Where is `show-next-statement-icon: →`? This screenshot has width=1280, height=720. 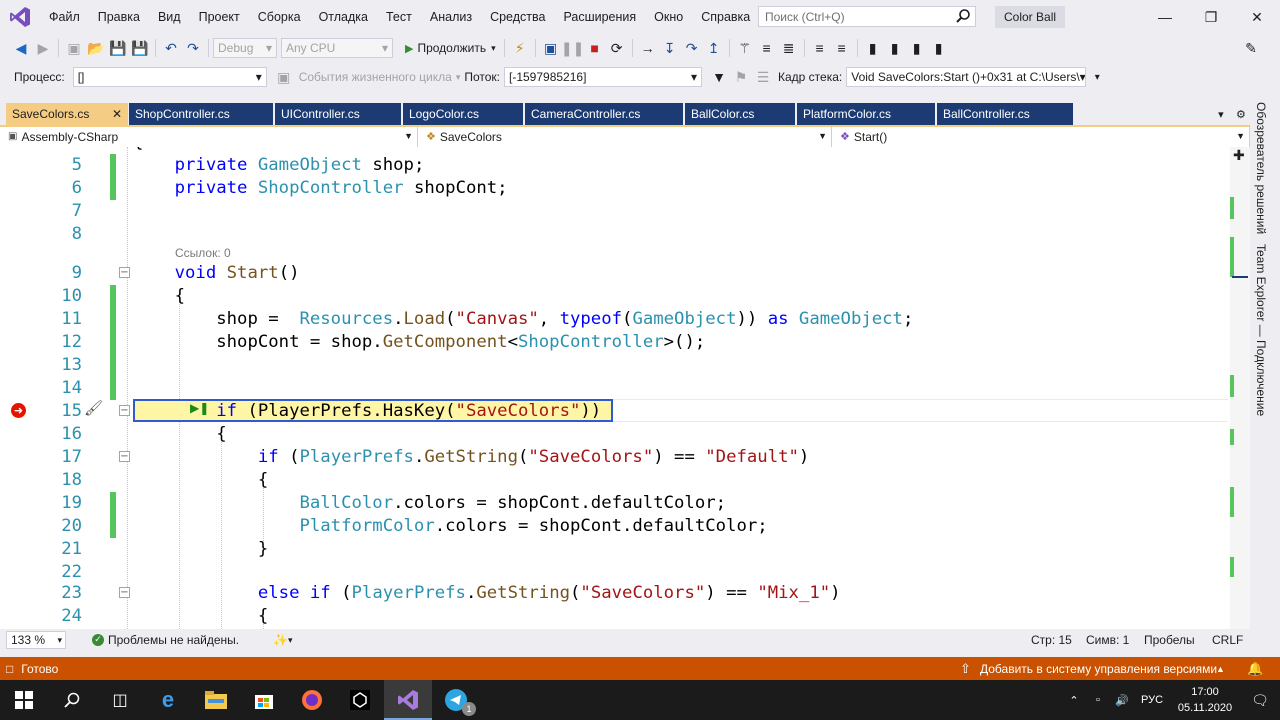
show-next-statement-icon: → is located at coordinates (648, 48).